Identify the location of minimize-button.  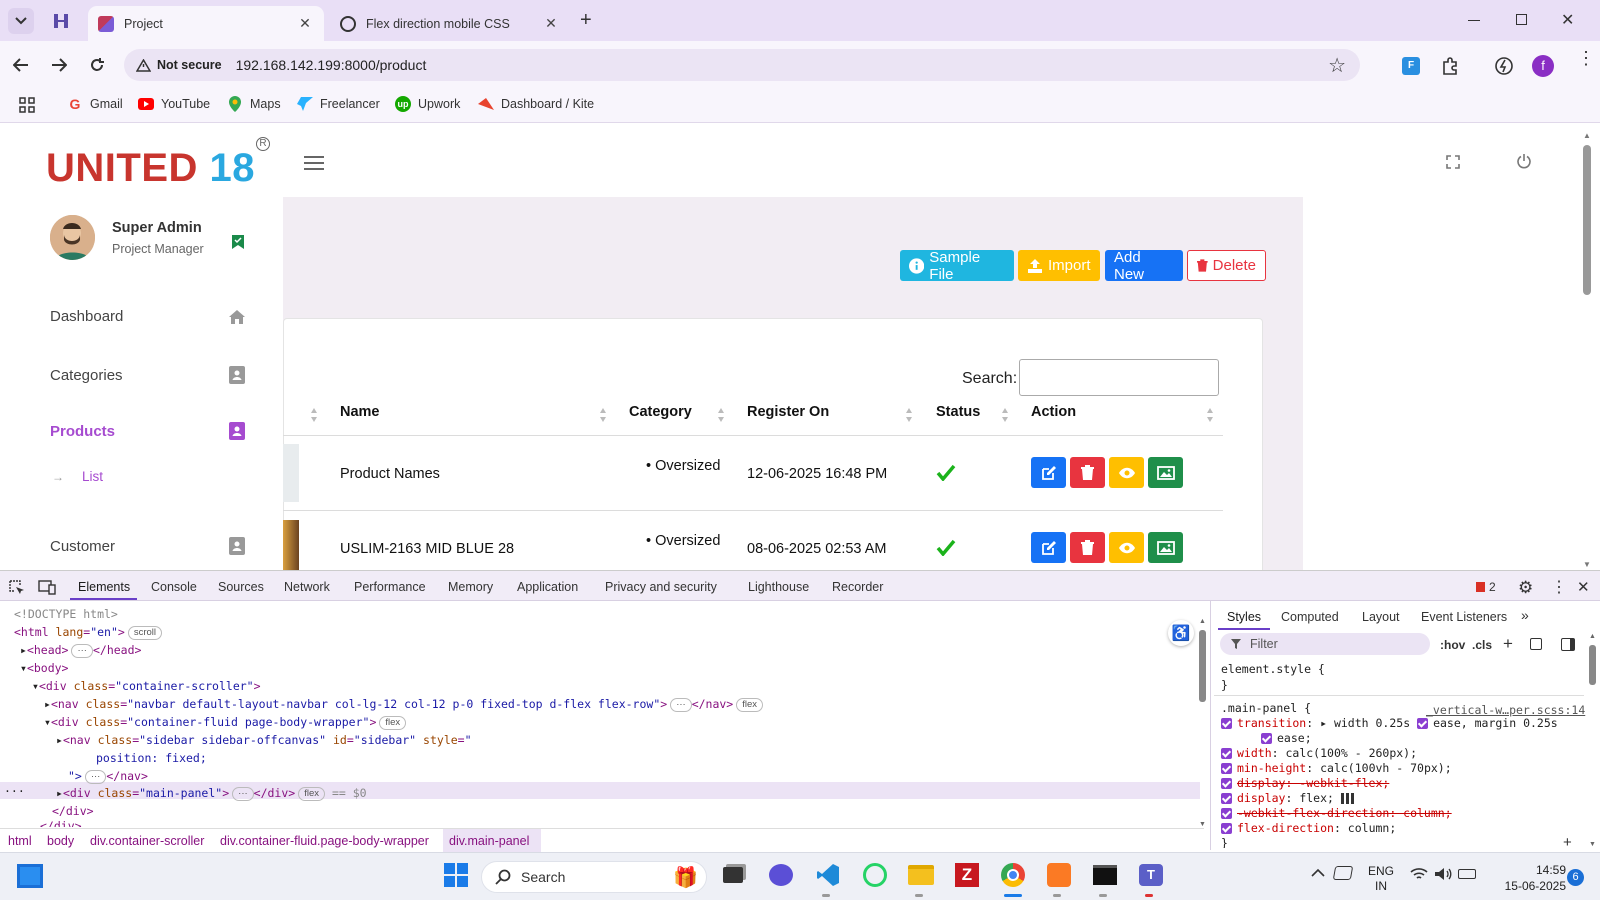
(1474, 20).